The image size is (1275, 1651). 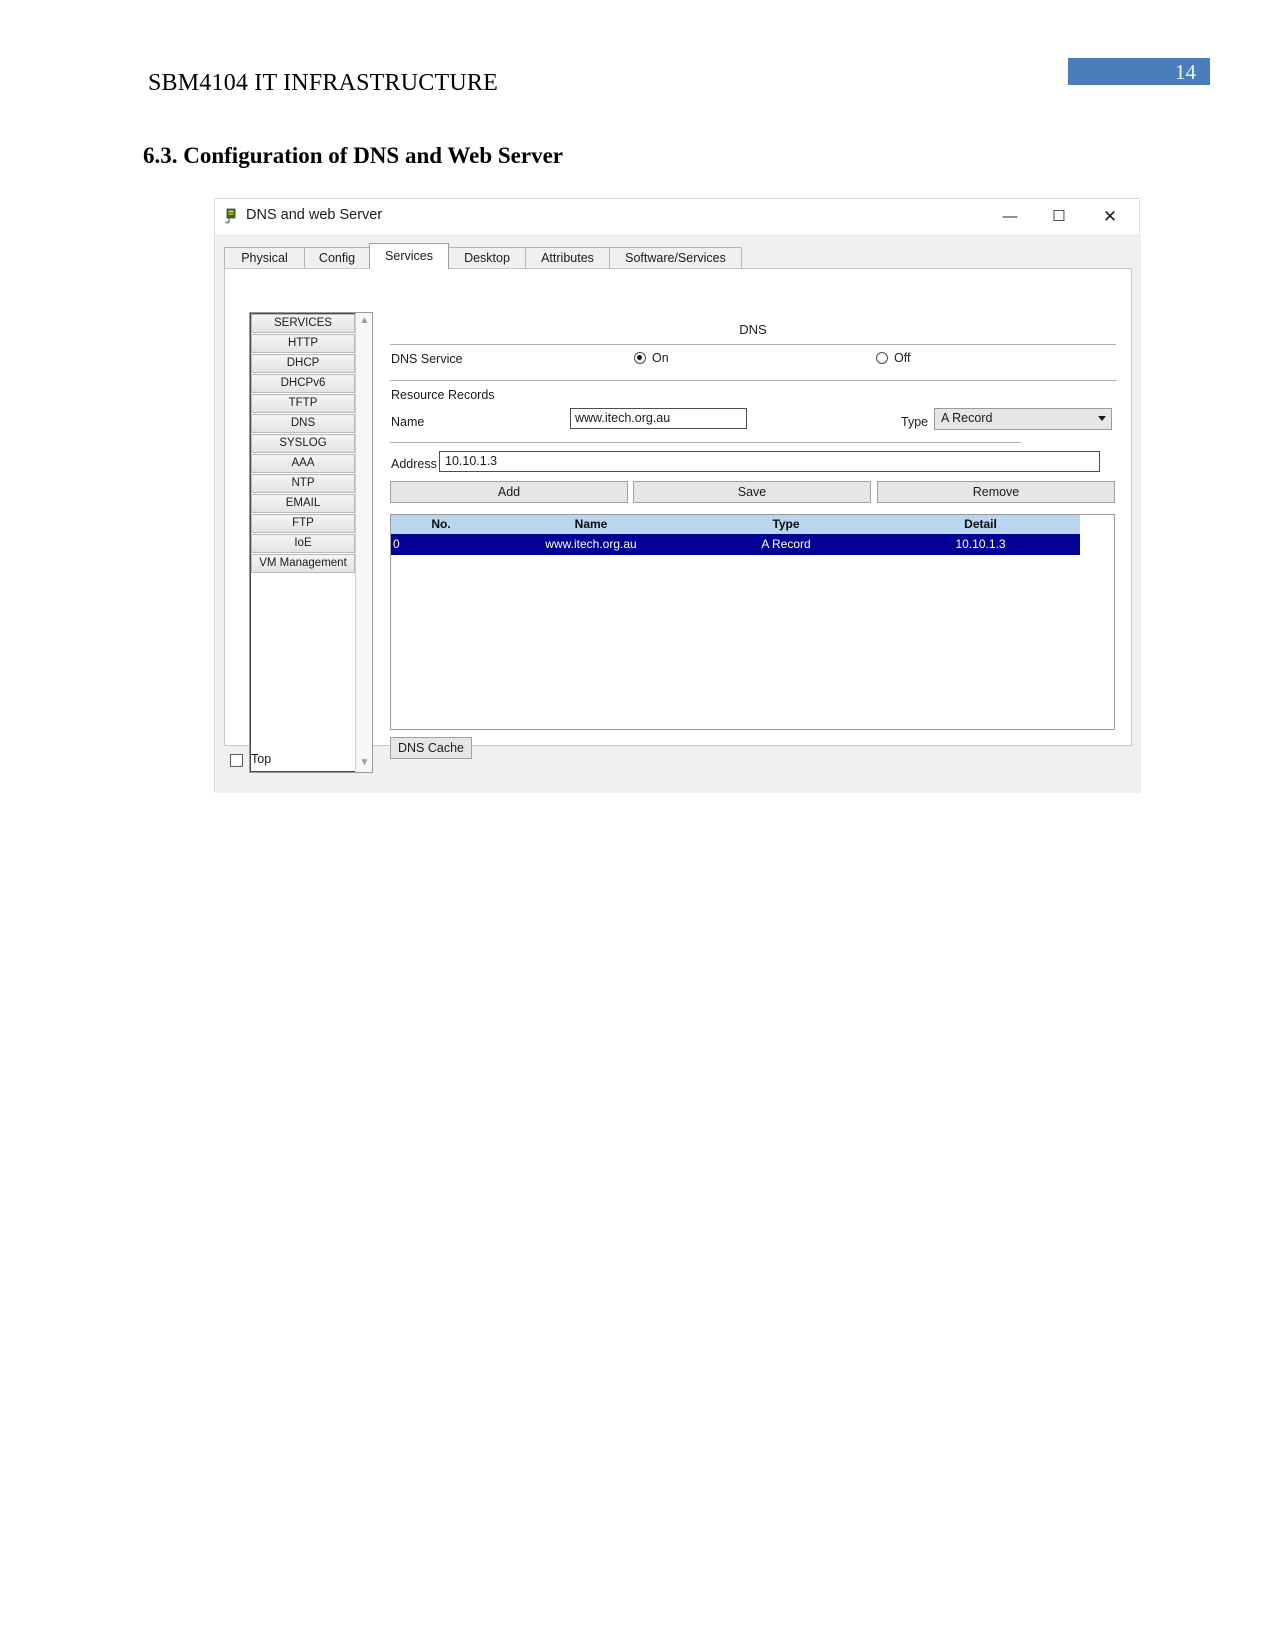 What do you see at coordinates (769, 461) in the screenshot?
I see `address-input: 10.10.1.3` at bounding box center [769, 461].